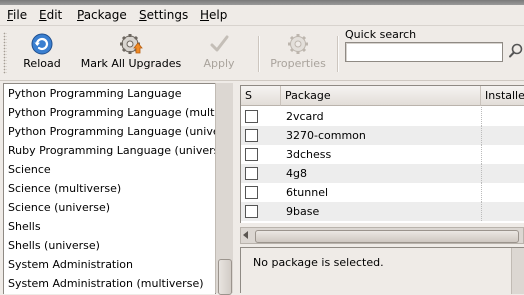 This screenshot has width=524, height=295. Describe the element at coordinates (298, 63) in the screenshot. I see `properties-label: Properties` at that location.